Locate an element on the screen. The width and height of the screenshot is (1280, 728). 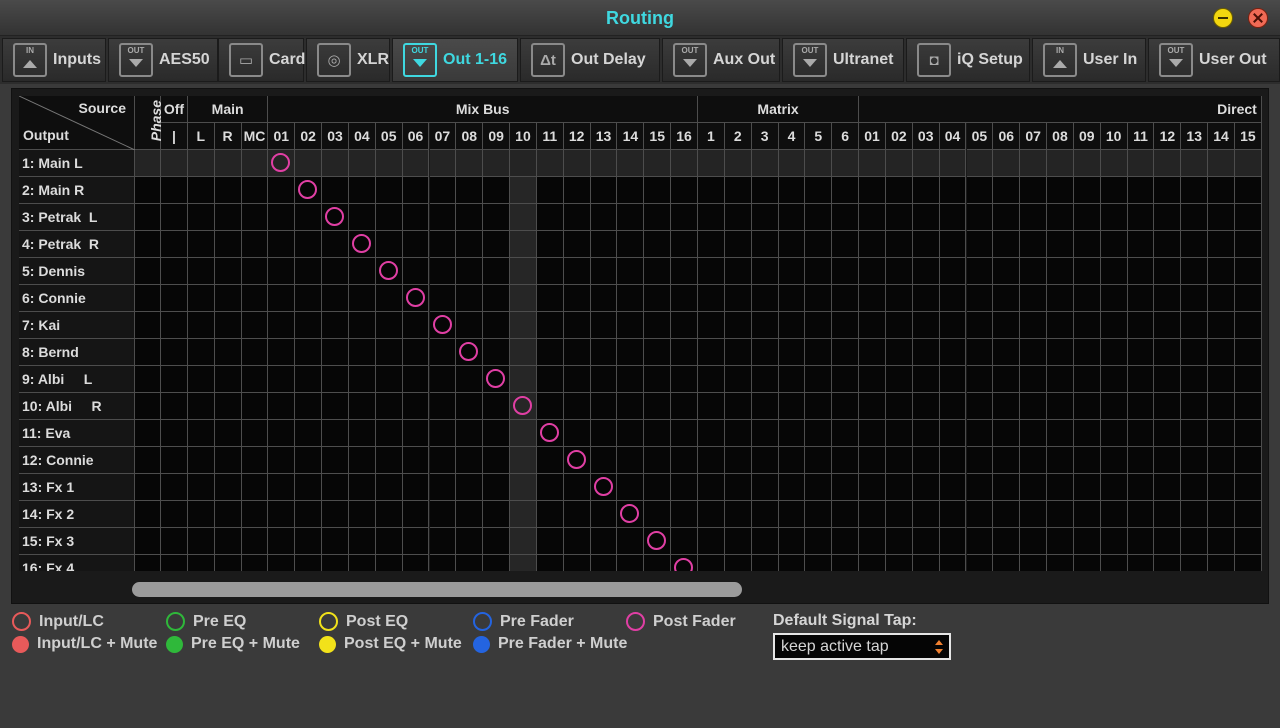
phase-cell is located at coordinates (148, 460).